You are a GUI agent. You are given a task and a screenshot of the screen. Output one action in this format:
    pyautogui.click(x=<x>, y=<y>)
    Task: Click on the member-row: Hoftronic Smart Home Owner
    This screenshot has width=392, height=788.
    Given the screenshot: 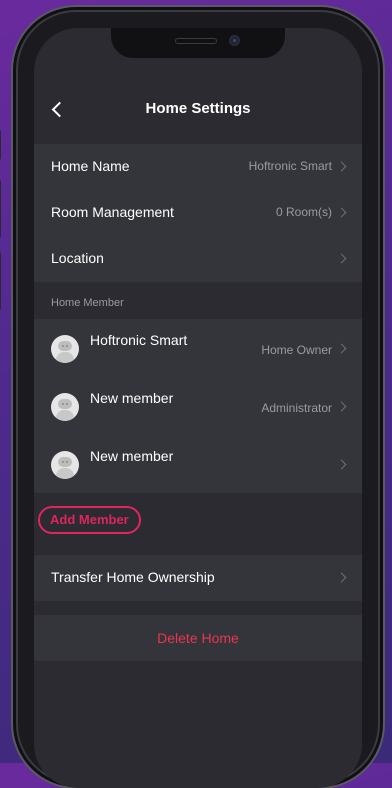 What is the action you would take?
    pyautogui.click(x=198, y=348)
    